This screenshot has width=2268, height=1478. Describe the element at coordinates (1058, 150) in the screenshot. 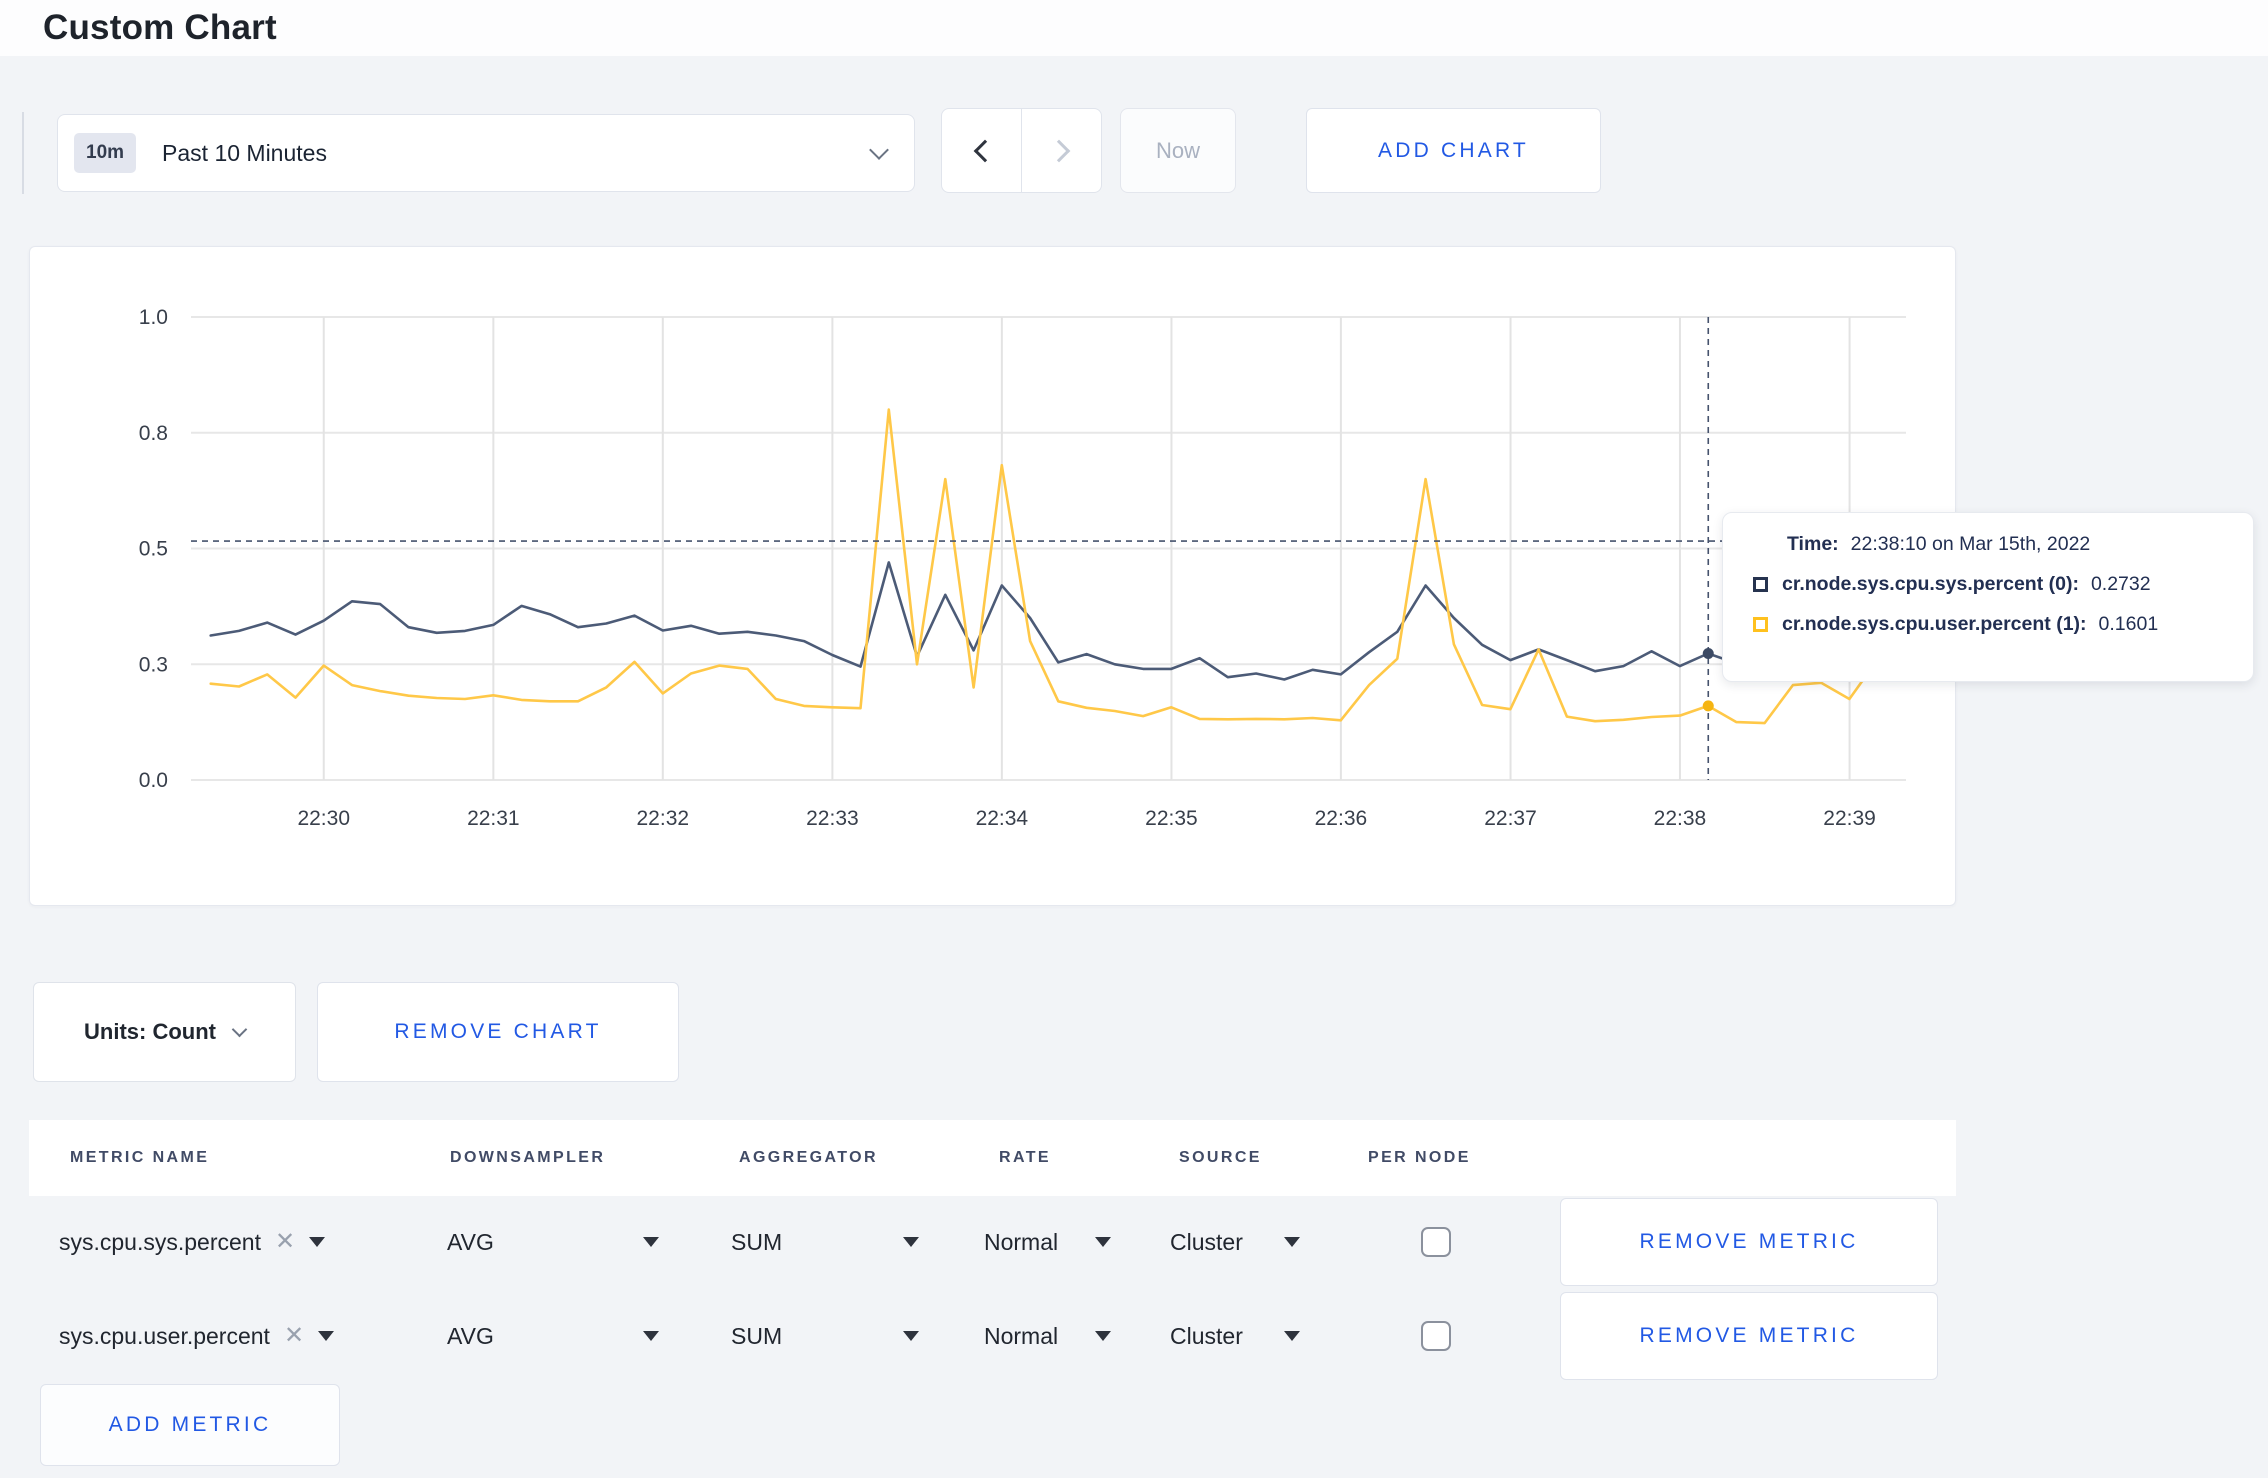

I see `chevron-right-icon` at that location.